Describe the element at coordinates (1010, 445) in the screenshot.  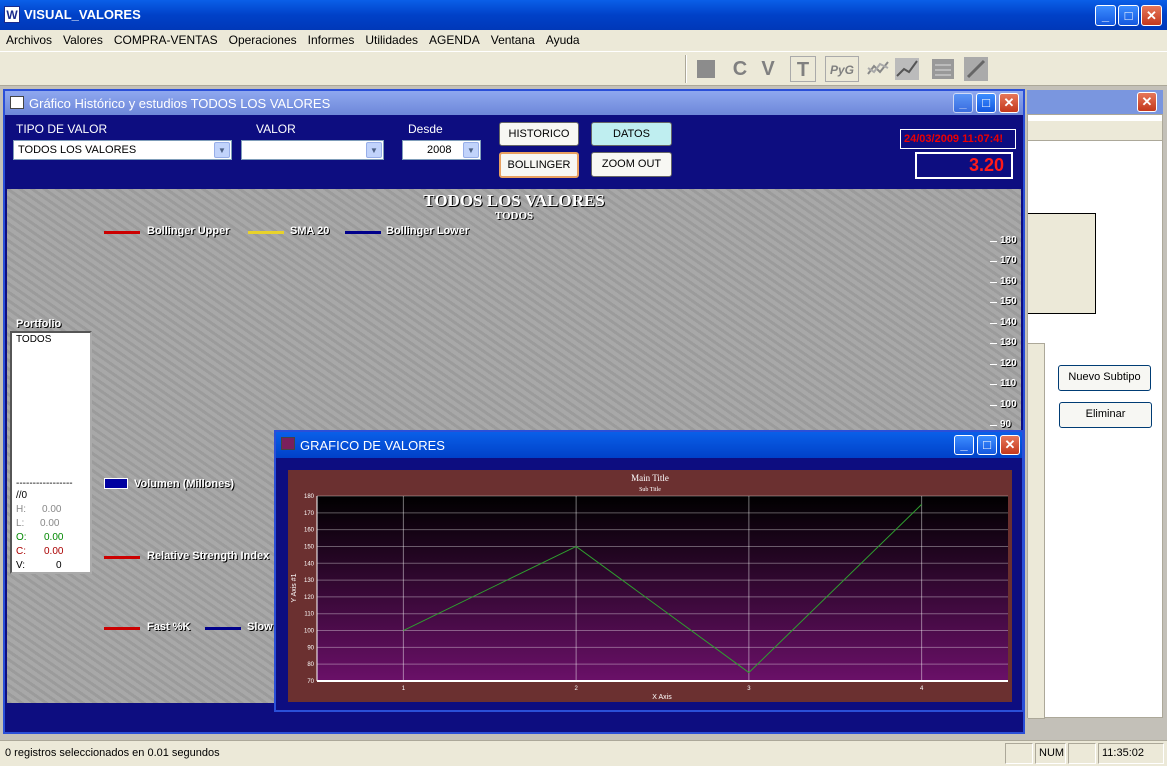
I see `grafico-close-button: ✕` at that location.